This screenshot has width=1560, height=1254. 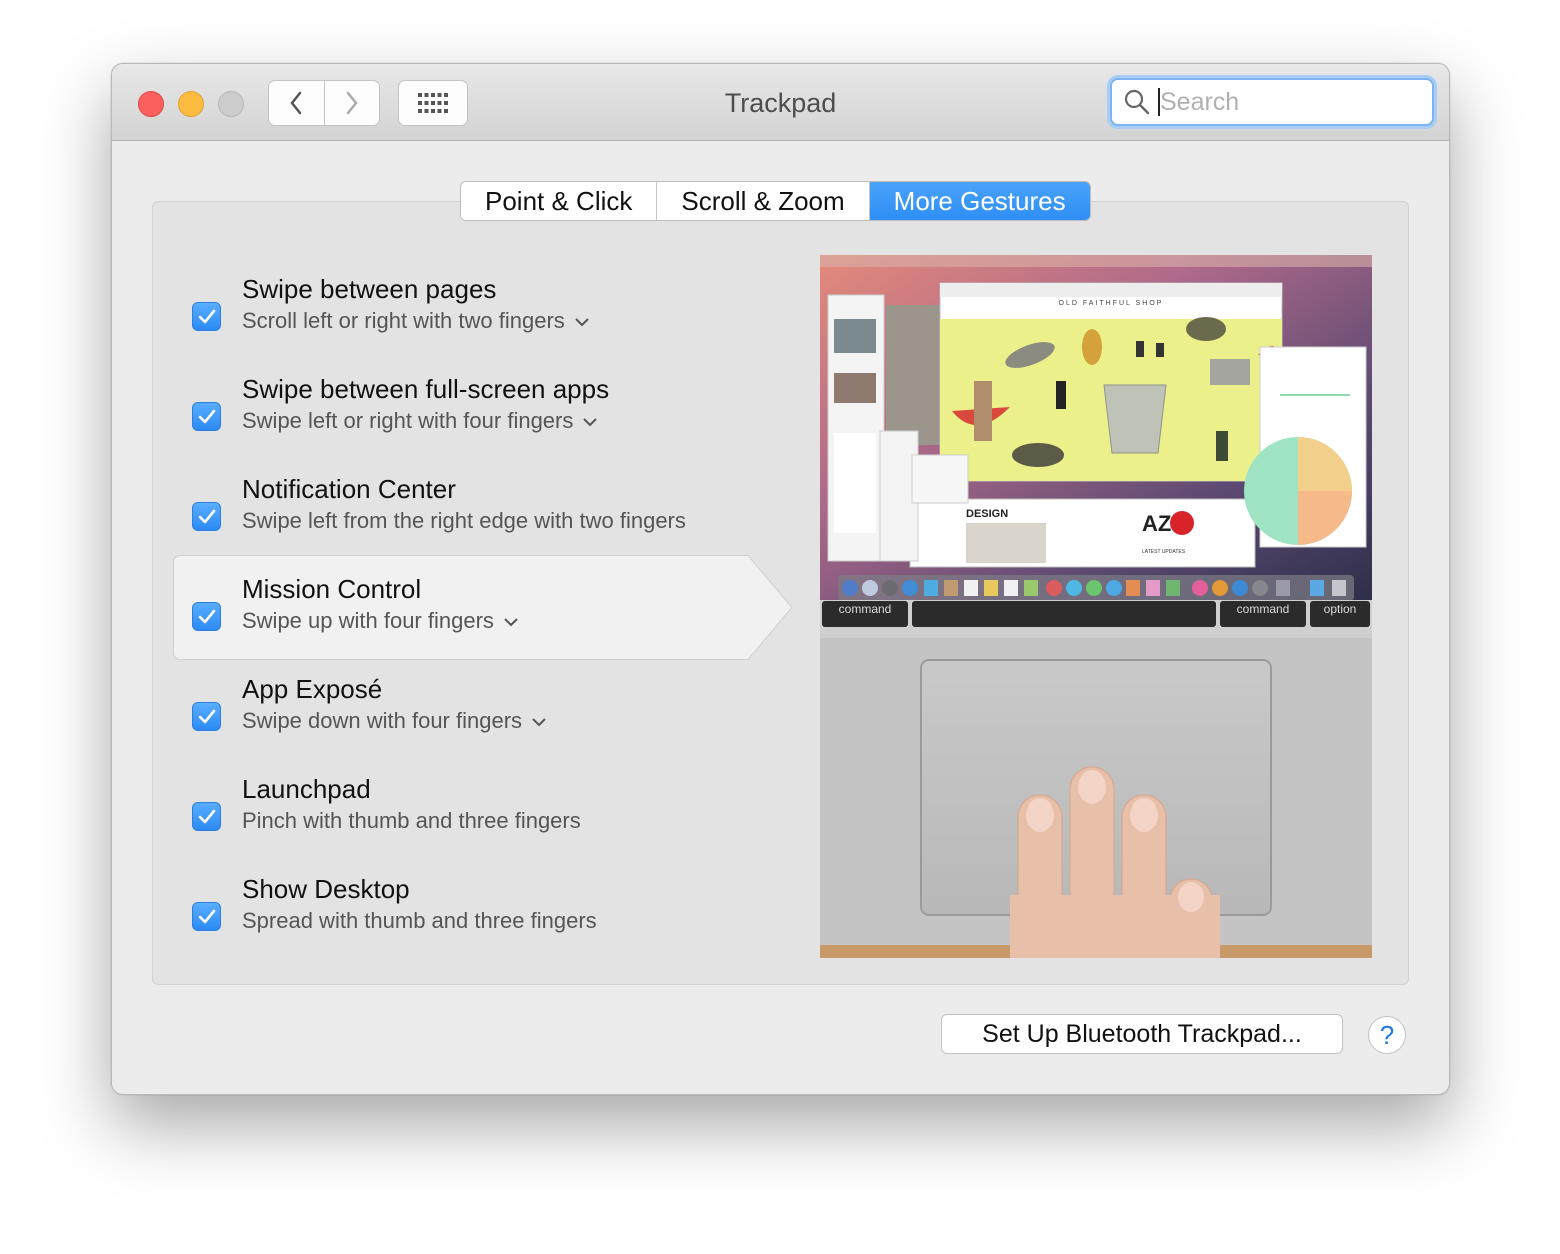 What do you see at coordinates (382, 720) in the screenshot?
I see `gesture-subtitle: Swipe down with four fingers` at bounding box center [382, 720].